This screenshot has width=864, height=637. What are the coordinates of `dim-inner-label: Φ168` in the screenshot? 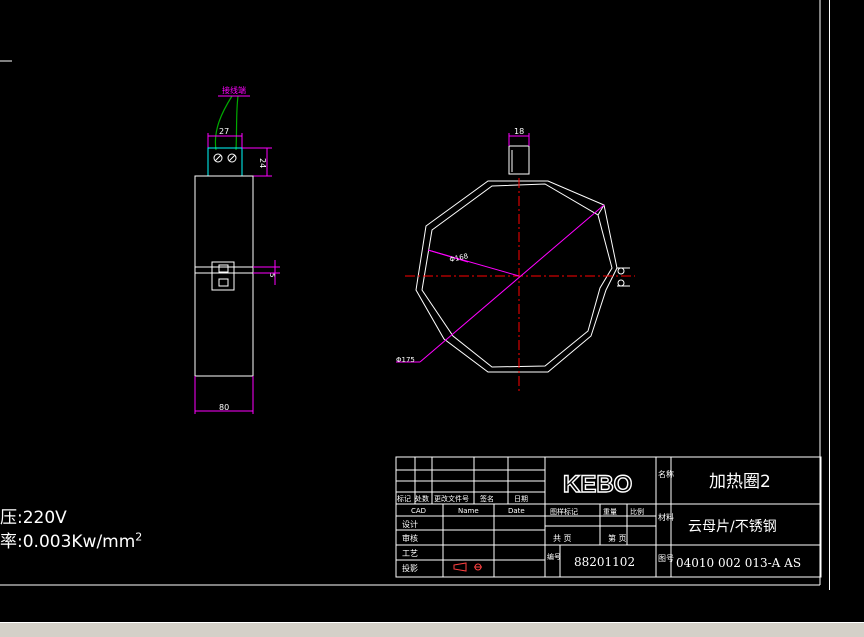 It's located at (459, 258).